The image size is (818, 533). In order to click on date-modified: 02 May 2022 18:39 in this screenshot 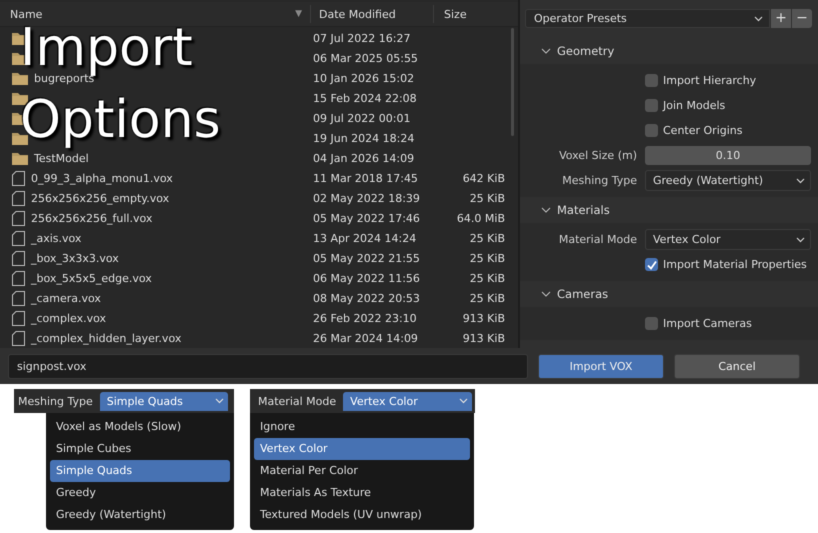, I will do `click(366, 198)`.